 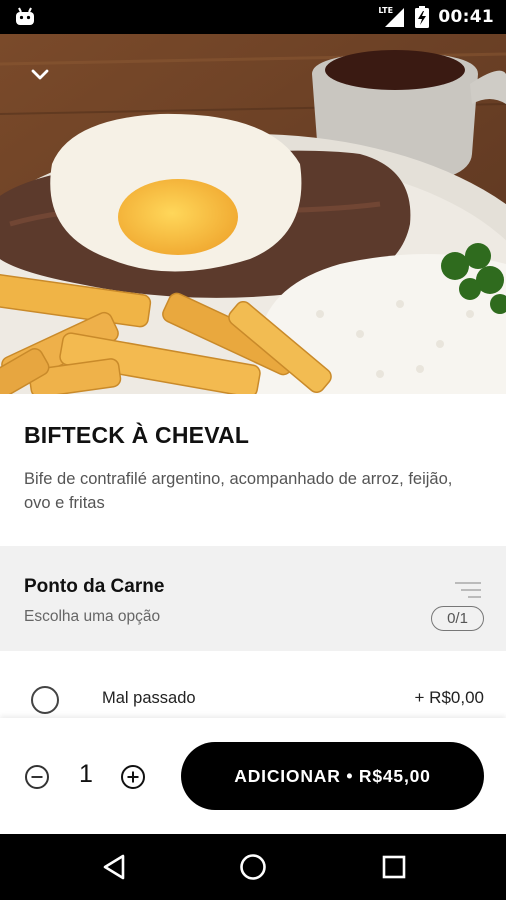 I want to click on system-nav-bar, so click(x=253, y=867).